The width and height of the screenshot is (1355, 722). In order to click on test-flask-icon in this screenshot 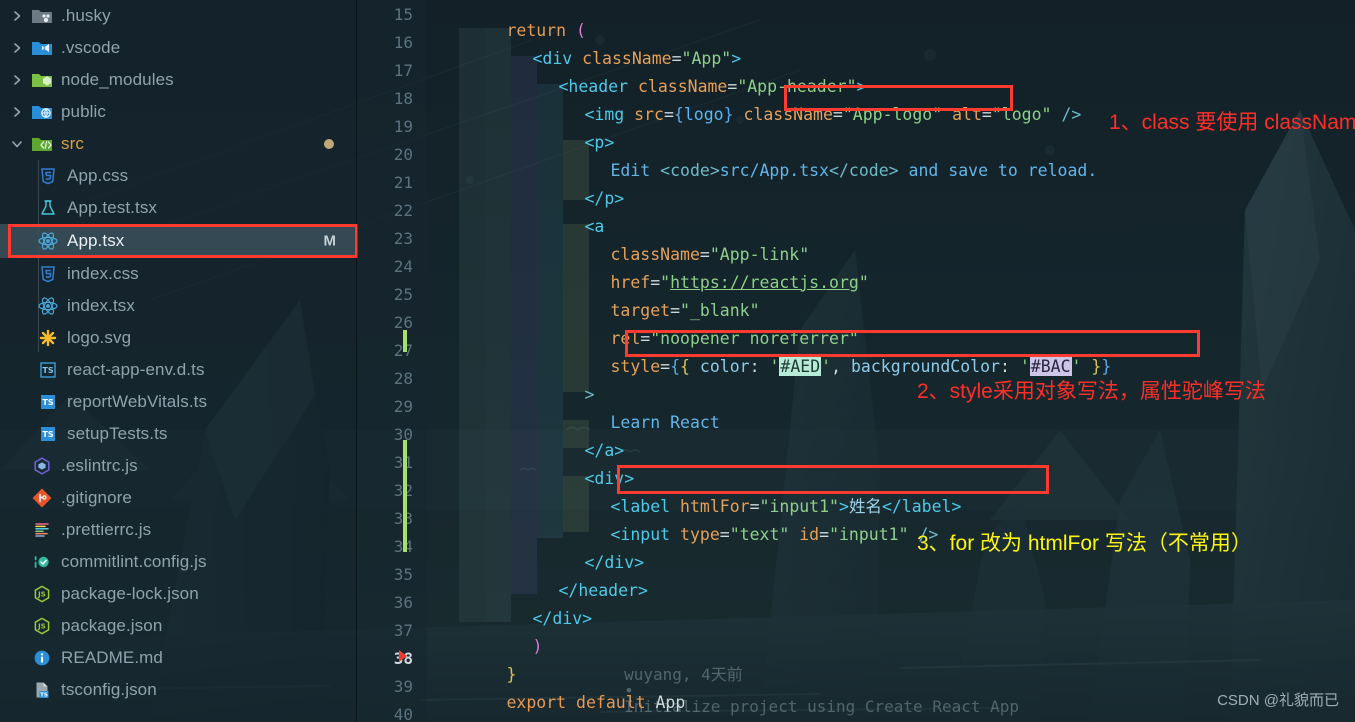, I will do `click(48, 208)`.